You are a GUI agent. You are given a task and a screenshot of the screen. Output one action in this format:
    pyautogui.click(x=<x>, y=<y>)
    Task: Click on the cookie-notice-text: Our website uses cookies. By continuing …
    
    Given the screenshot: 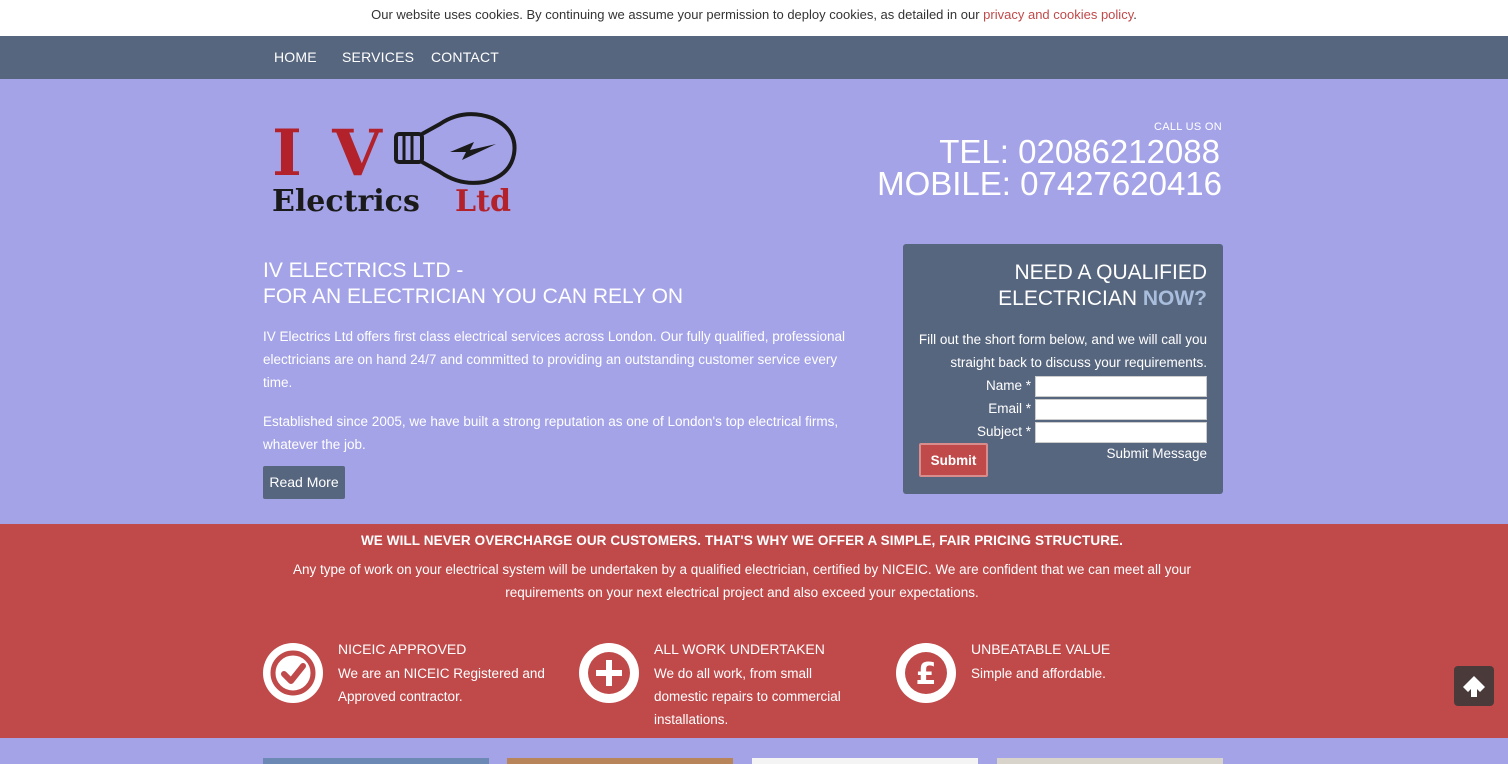 What is the action you would take?
    pyautogui.click(x=677, y=14)
    